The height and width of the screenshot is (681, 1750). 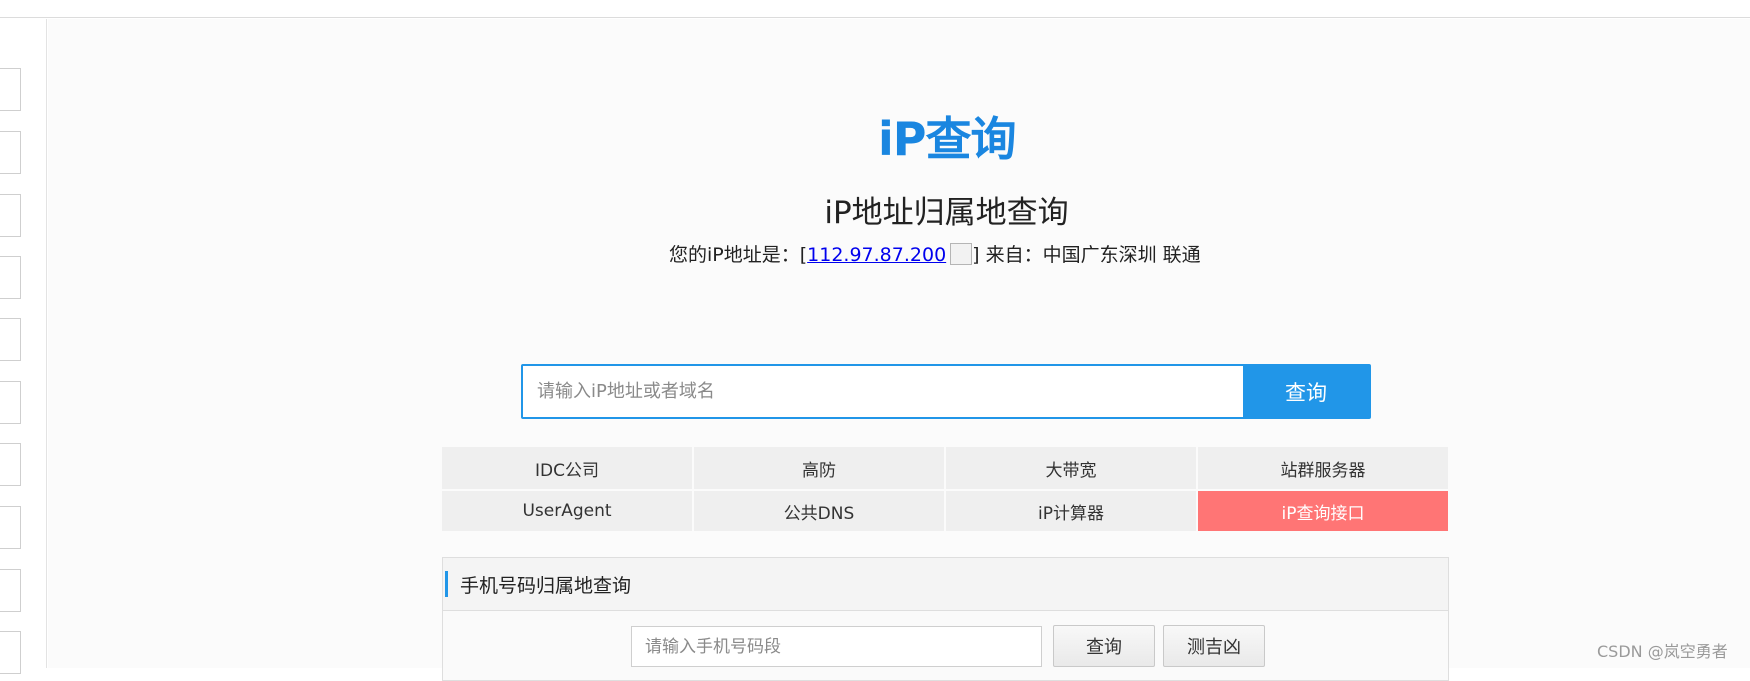 I want to click on phone-panel-body: 查询 测吉凶, so click(x=945, y=646).